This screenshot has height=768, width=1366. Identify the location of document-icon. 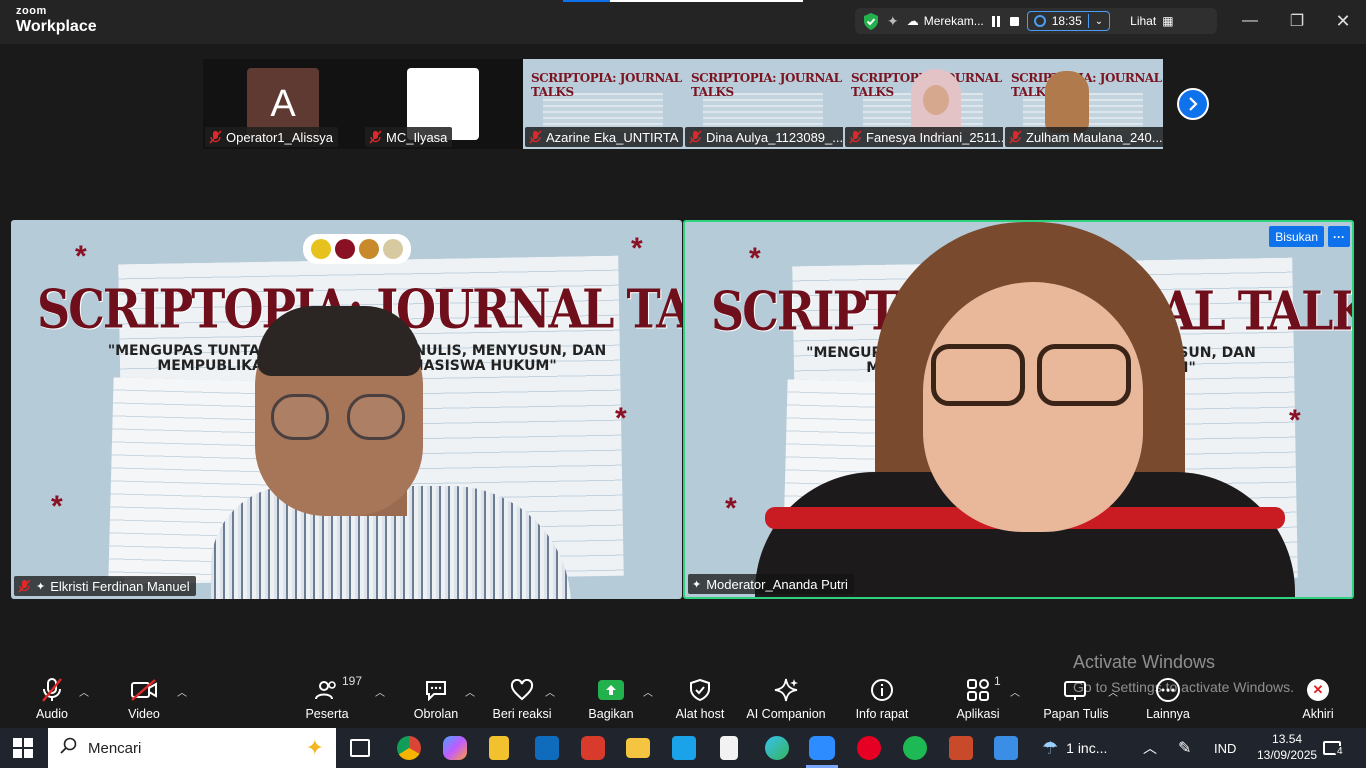
(729, 748).